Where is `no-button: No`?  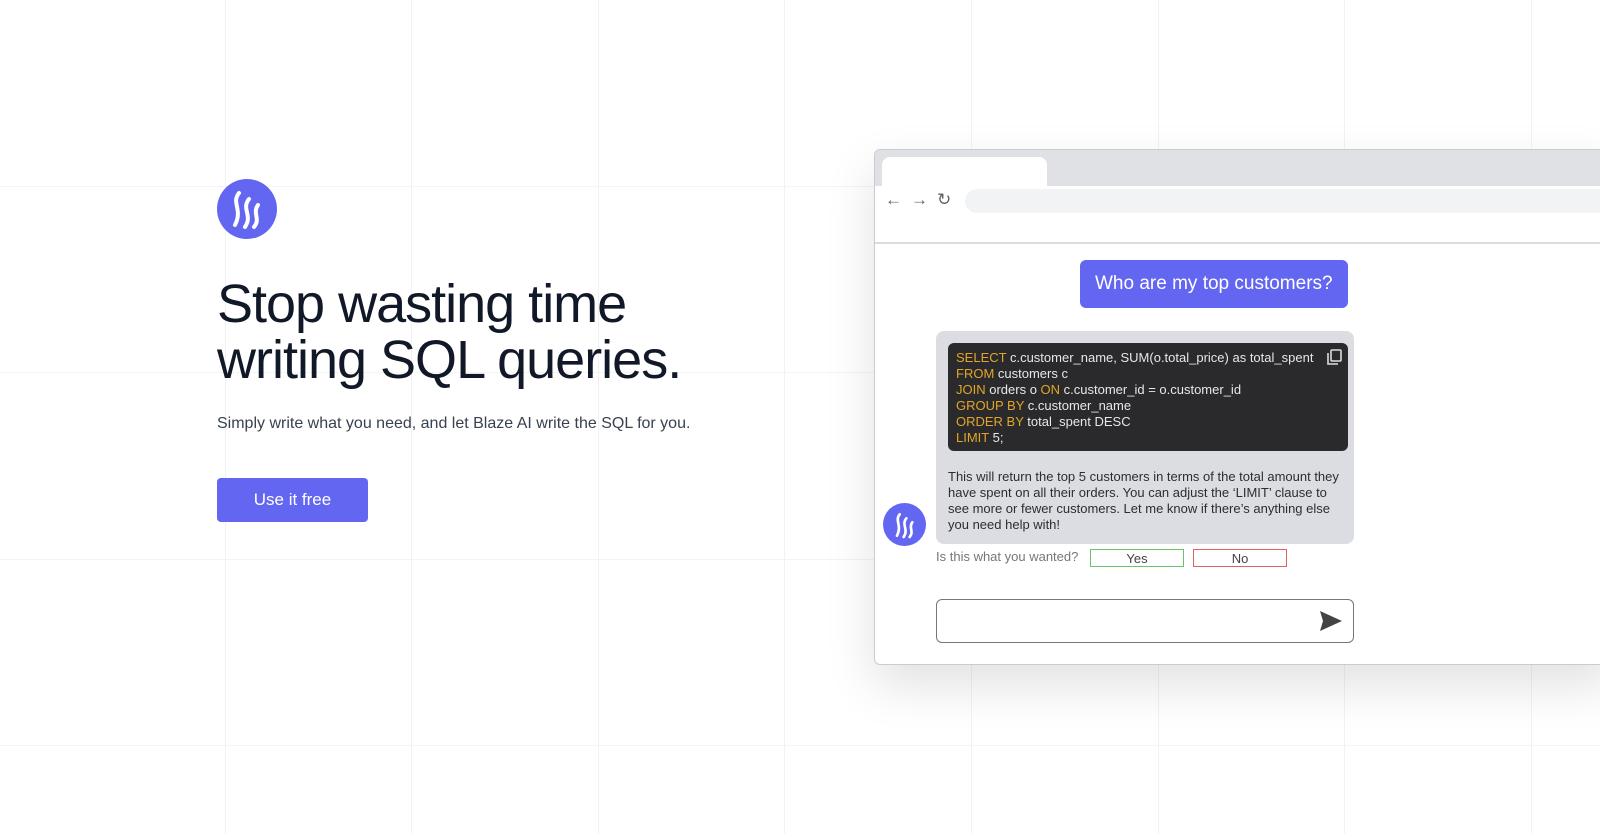
no-button: No is located at coordinates (1240, 558).